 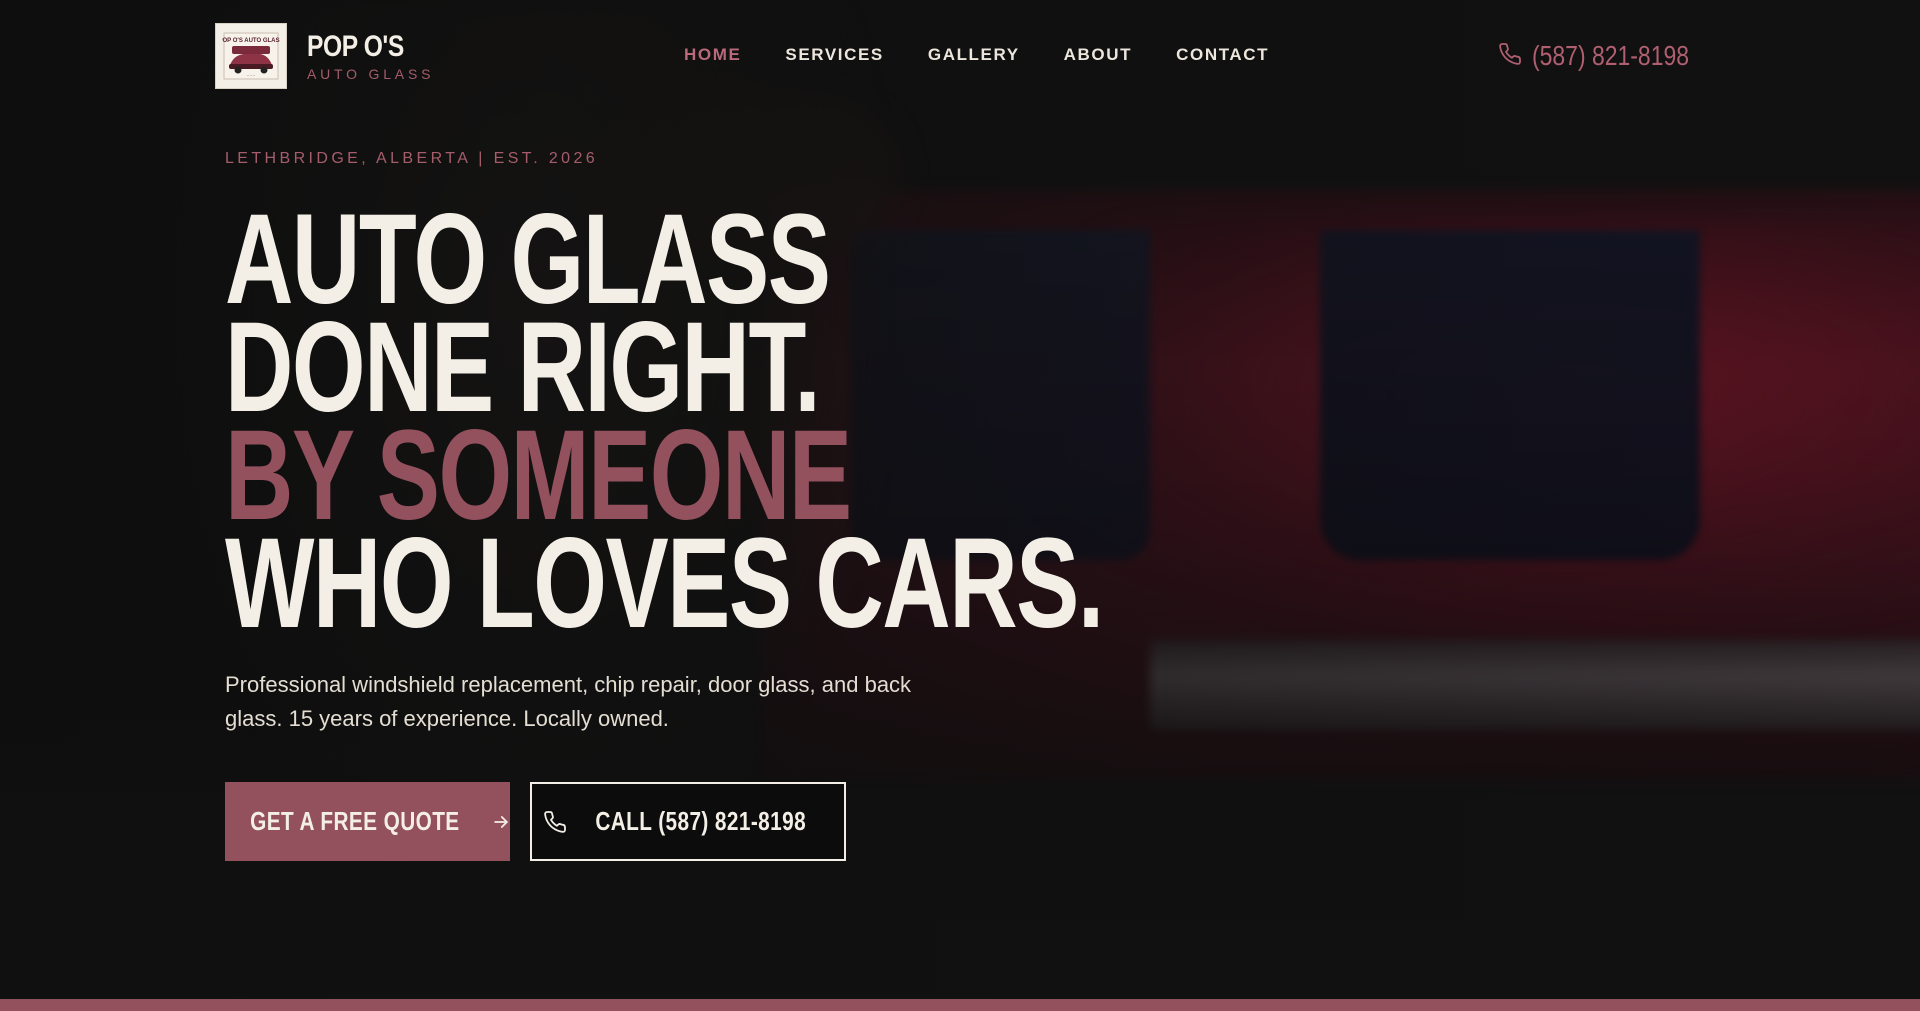 I want to click on call-phone-label: CALL (587) 821-8198, so click(x=701, y=821).